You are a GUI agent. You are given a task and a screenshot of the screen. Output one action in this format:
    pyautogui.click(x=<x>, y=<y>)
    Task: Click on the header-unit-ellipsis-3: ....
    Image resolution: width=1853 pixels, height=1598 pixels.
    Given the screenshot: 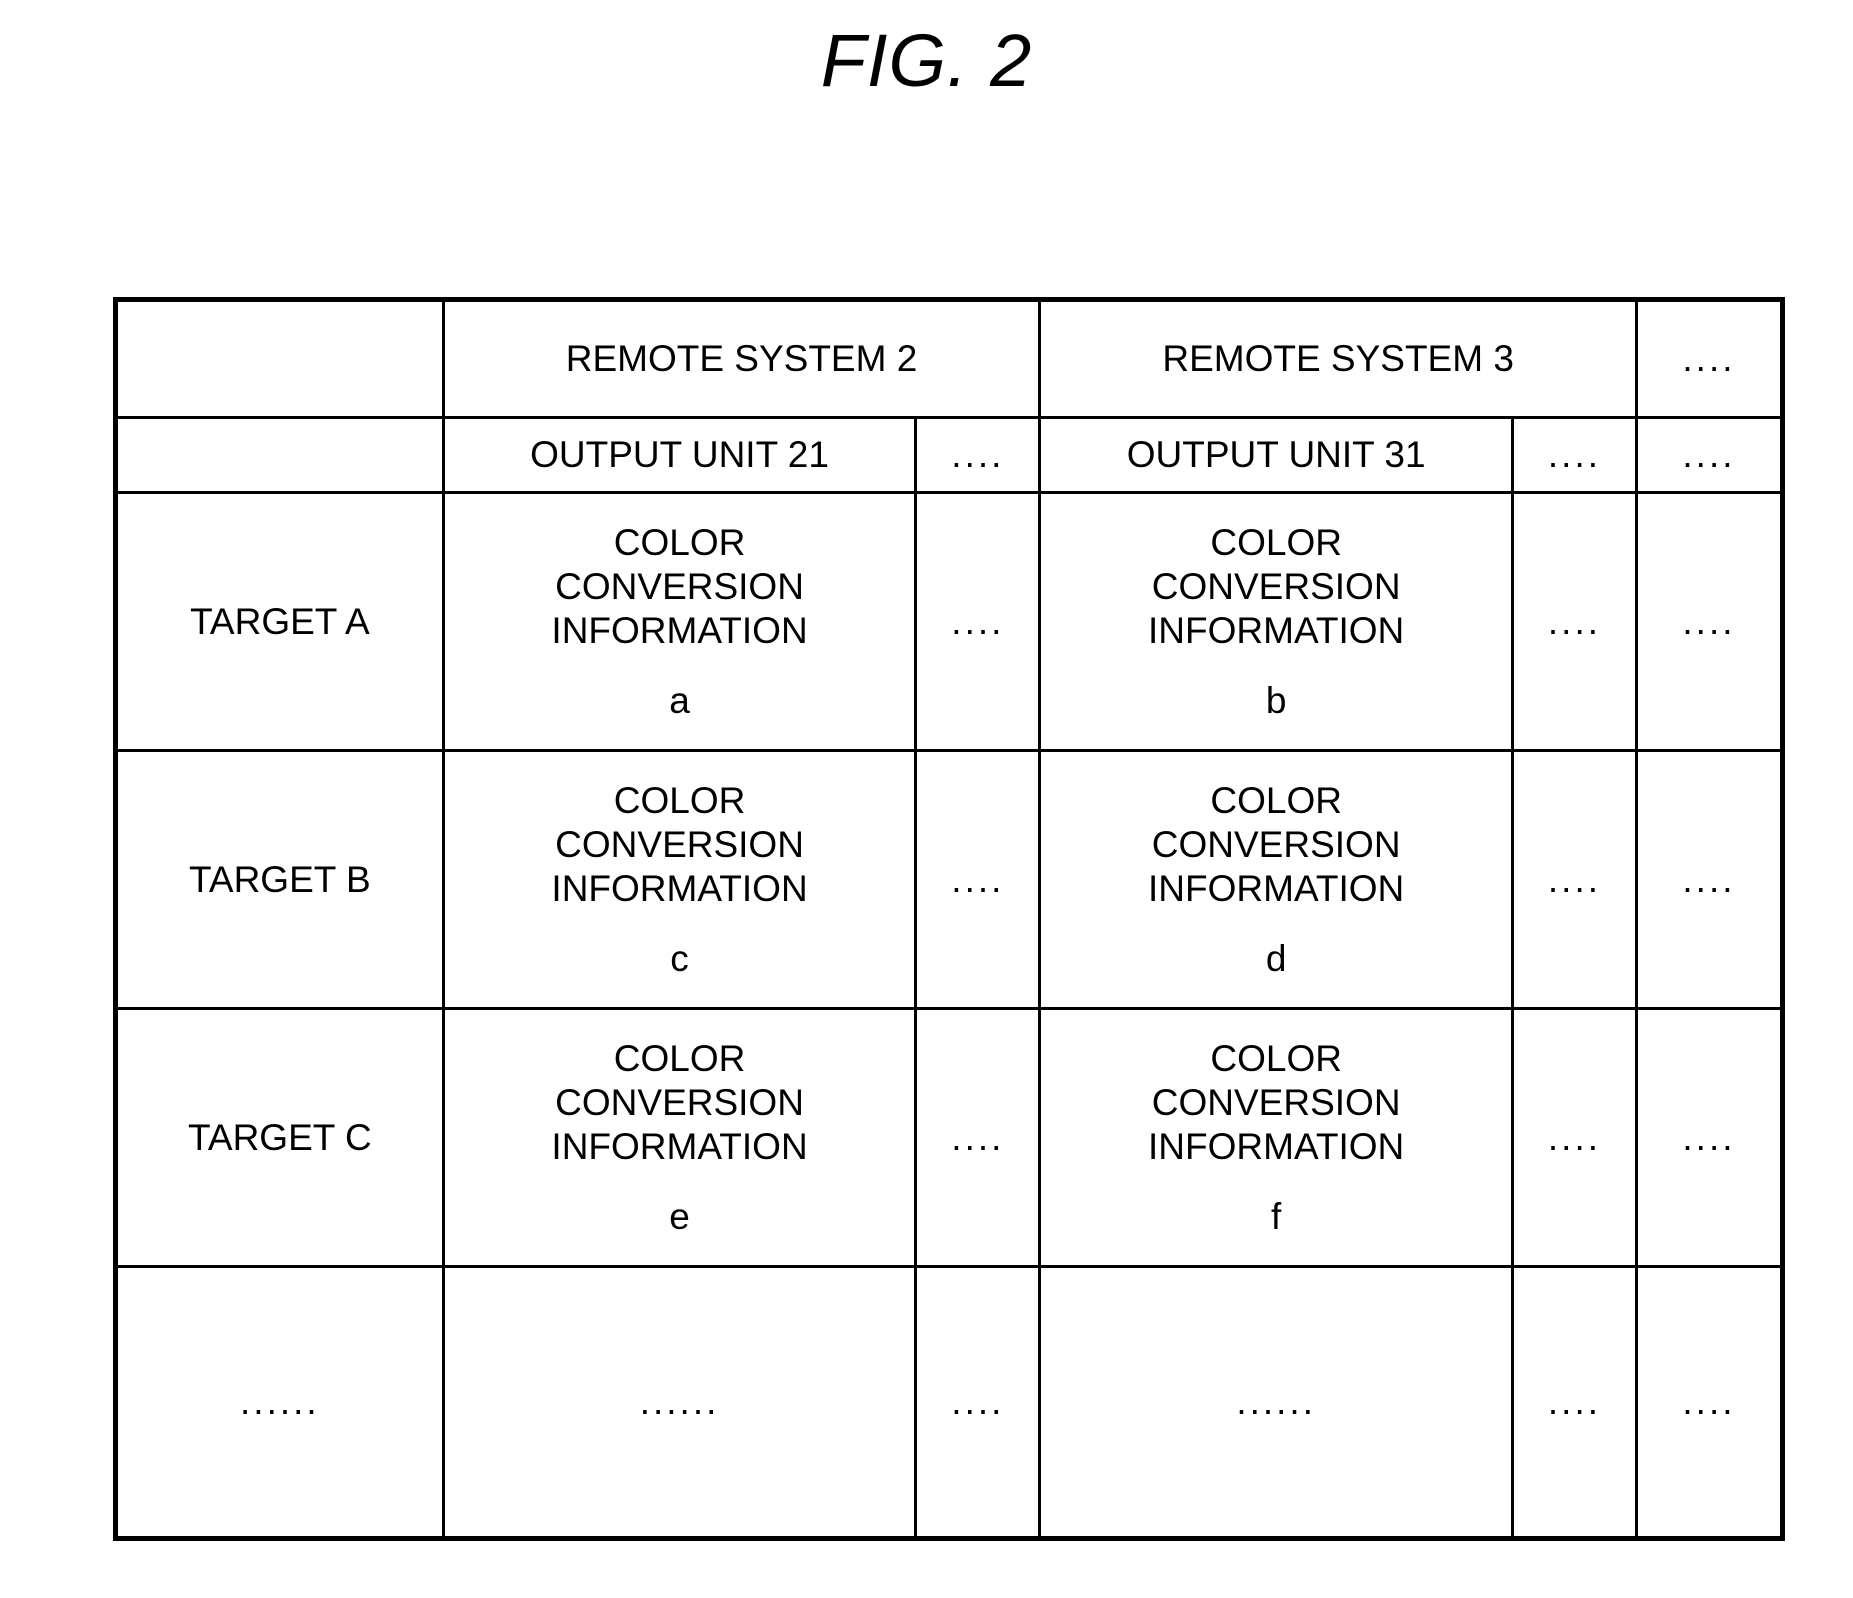 What is the action you would take?
    pyautogui.click(x=1709, y=455)
    